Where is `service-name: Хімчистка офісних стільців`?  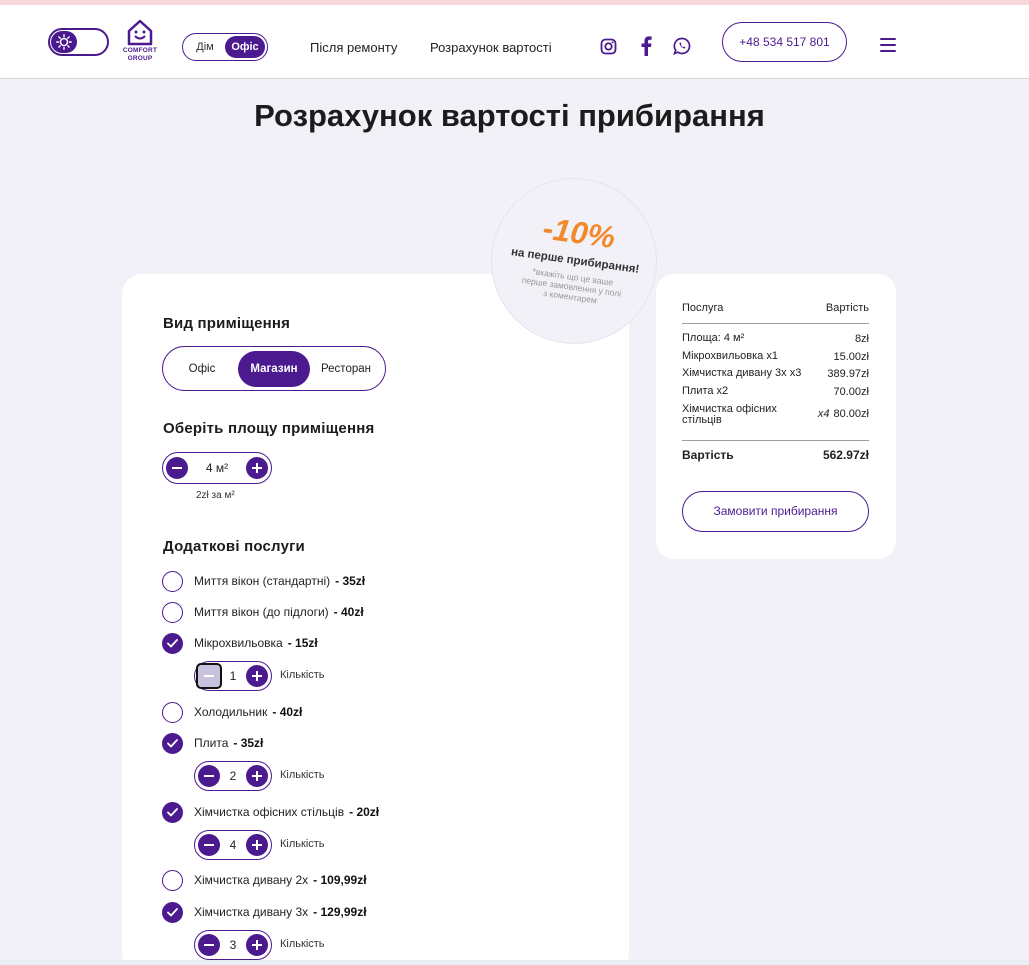
service-name: Хімчистка офісних стільців is located at coordinates (269, 812).